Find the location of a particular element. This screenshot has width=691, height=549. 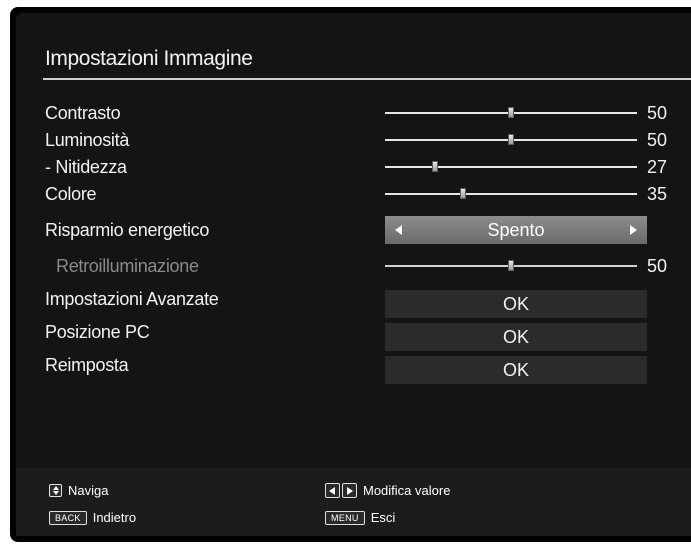

energy-saving-value: Spento is located at coordinates (516, 230).